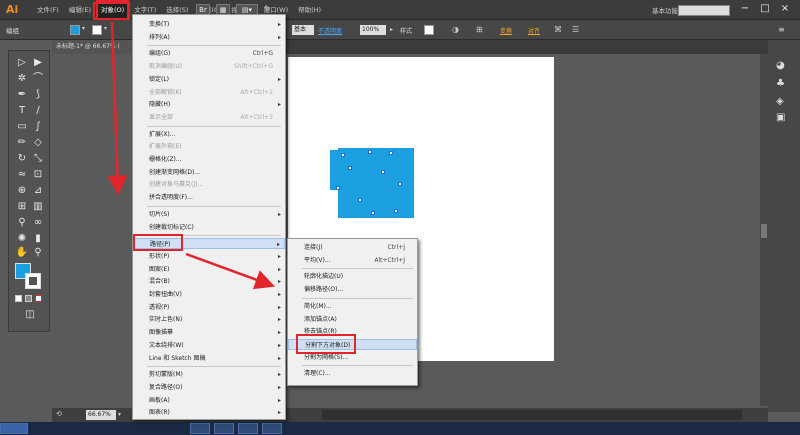 This screenshot has width=800, height=435. Describe the element at coordinates (38, 127) in the screenshot. I see `paintbrush-tool-icon: ∫` at that location.